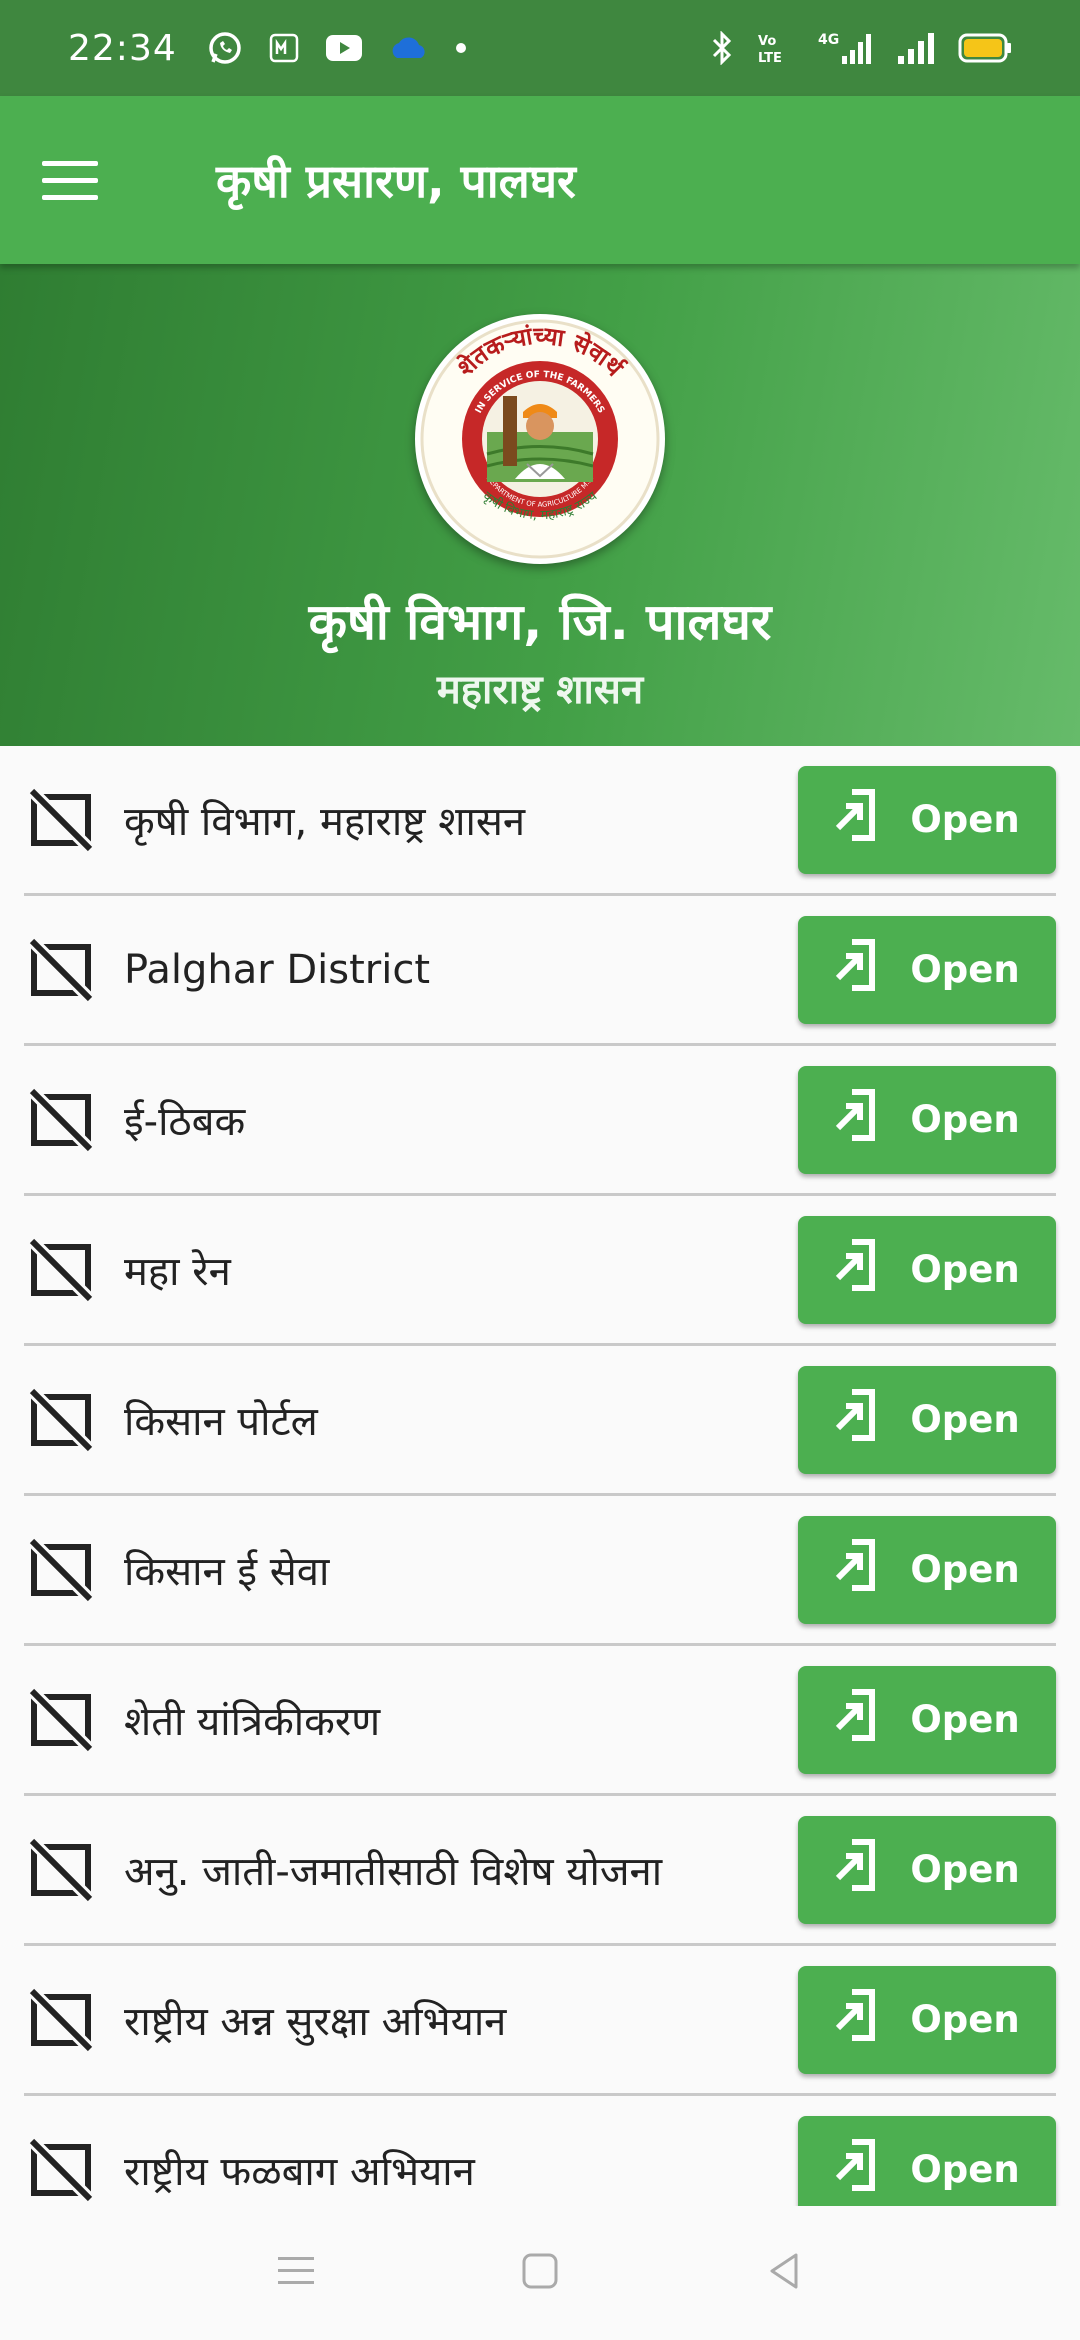 The width and height of the screenshot is (1080, 2340). What do you see at coordinates (540, 690) in the screenshot?
I see `header-subtitle: महाराष्ट्र शासन` at bounding box center [540, 690].